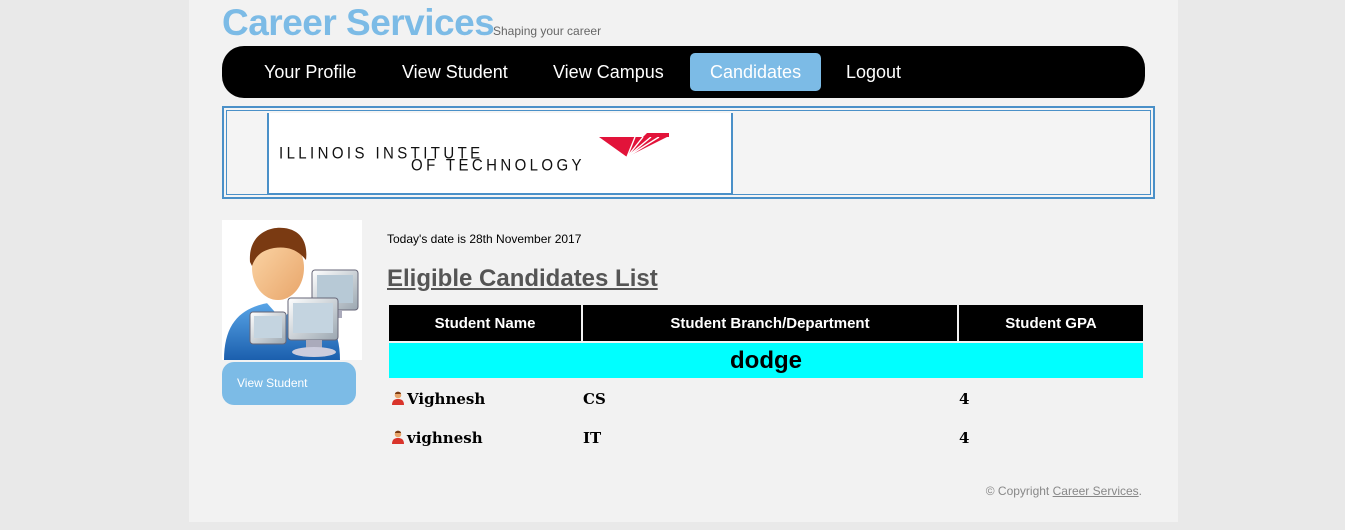 The height and width of the screenshot is (530, 1345). I want to click on footer-link: Career Services, so click(1096, 491).